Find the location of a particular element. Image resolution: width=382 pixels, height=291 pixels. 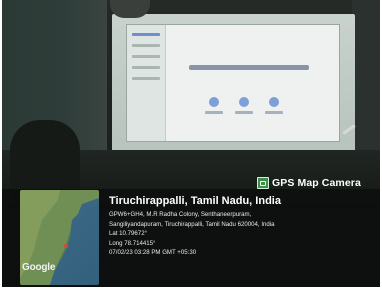

timestamp: 07/02/23 03:28 PM GMT +05:30 is located at coordinates (153, 253).